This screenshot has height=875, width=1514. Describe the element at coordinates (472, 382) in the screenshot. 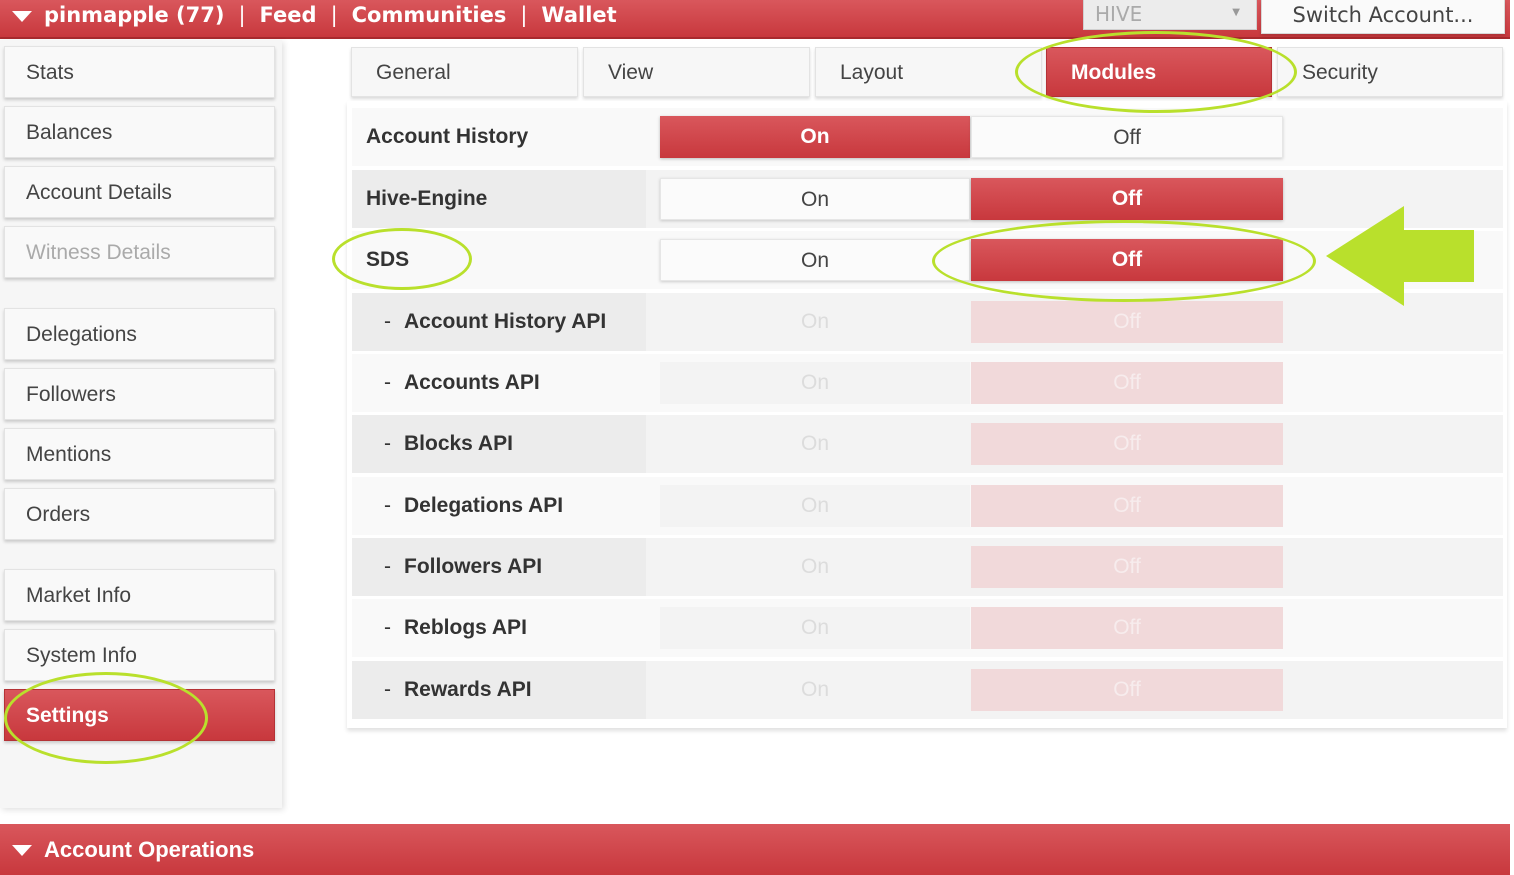

I see `module-label-text: Accounts API` at that location.